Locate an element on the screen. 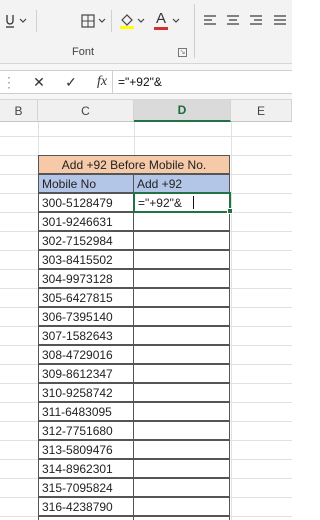 Image resolution: width=320 pixels, height=520 pixels. align-center-icon is located at coordinates (233, 20).